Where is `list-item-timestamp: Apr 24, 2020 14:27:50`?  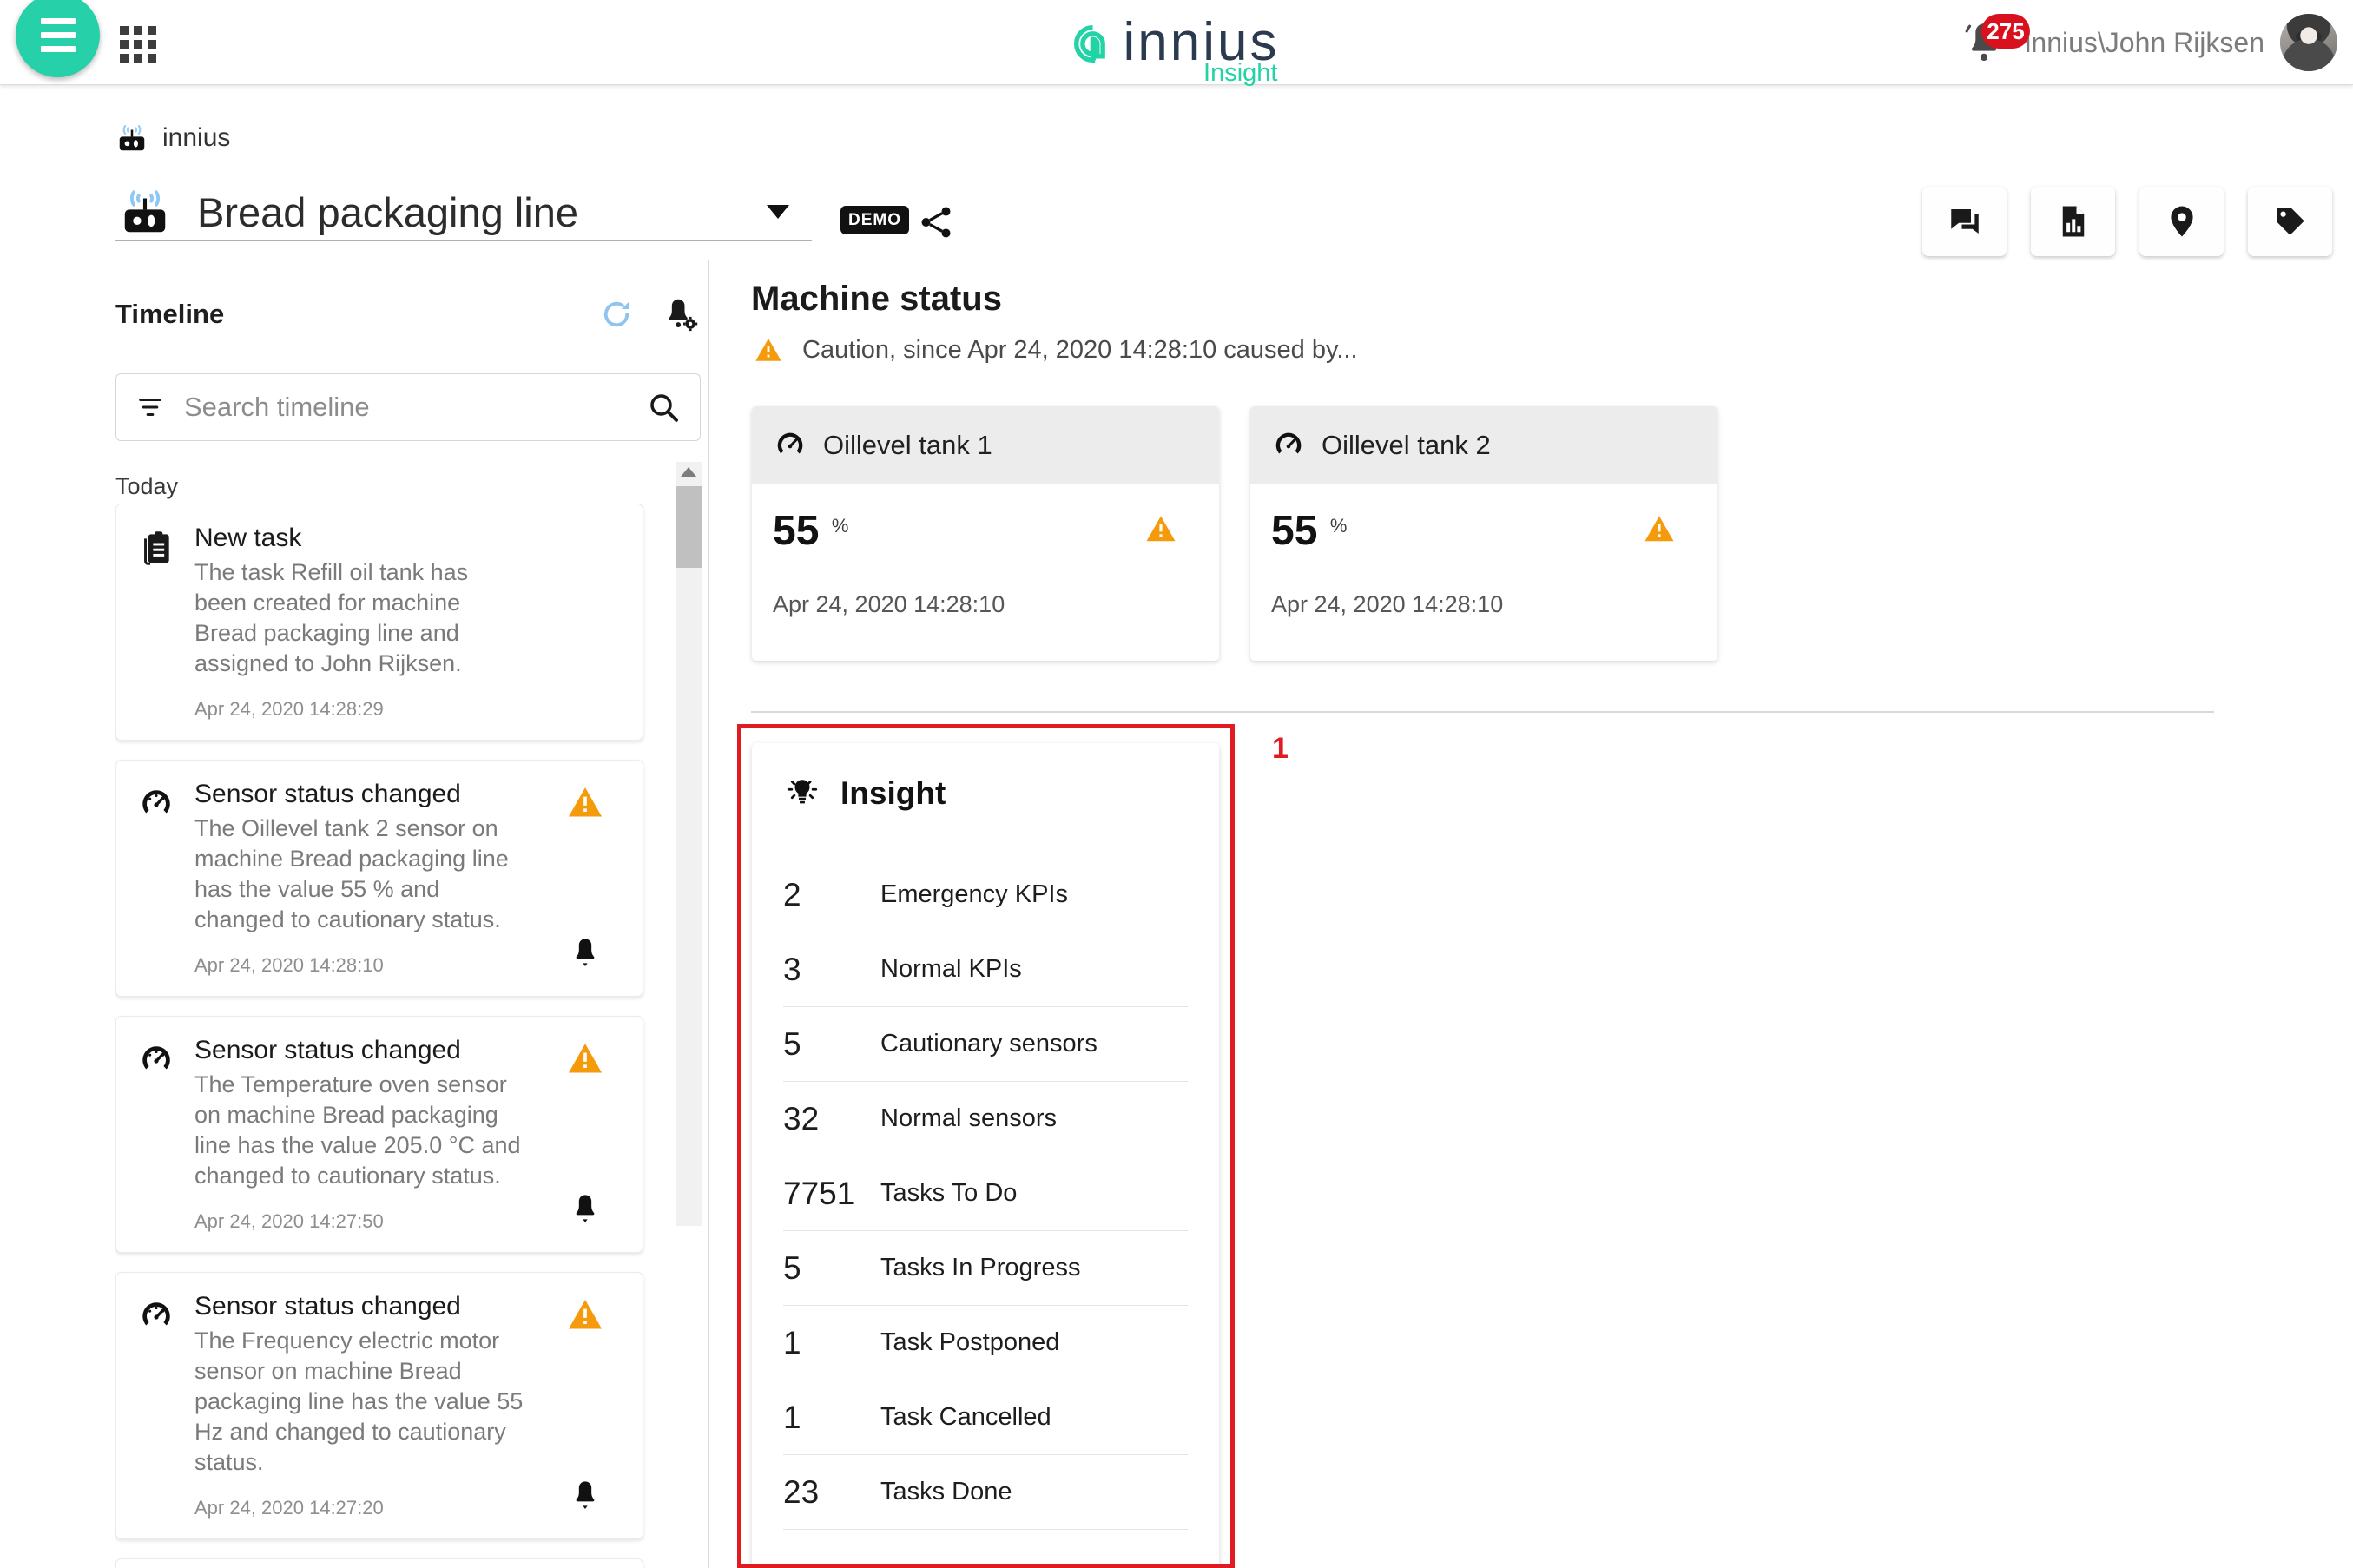 list-item-timestamp: Apr 24, 2020 14:27:50 is located at coordinates (289, 1221).